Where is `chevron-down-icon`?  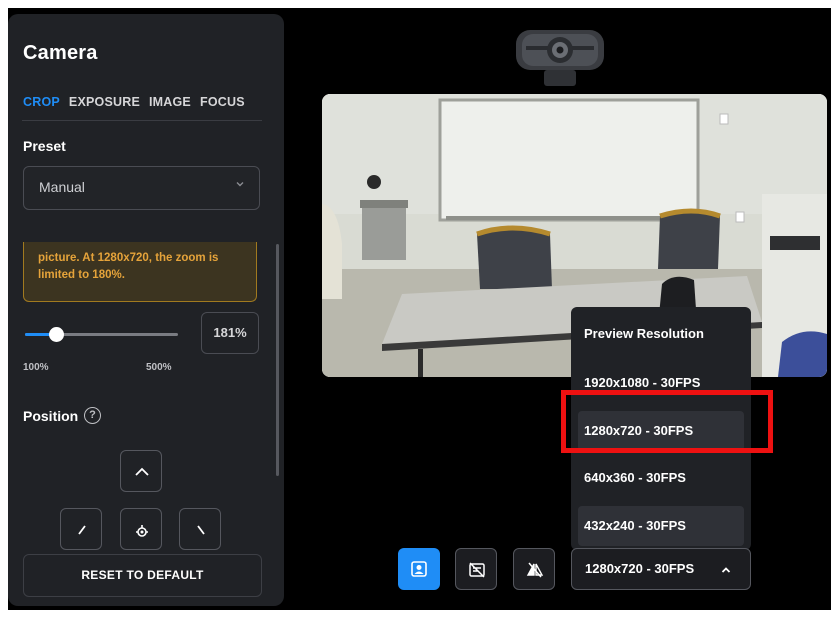
chevron-down-icon is located at coordinates (240, 185).